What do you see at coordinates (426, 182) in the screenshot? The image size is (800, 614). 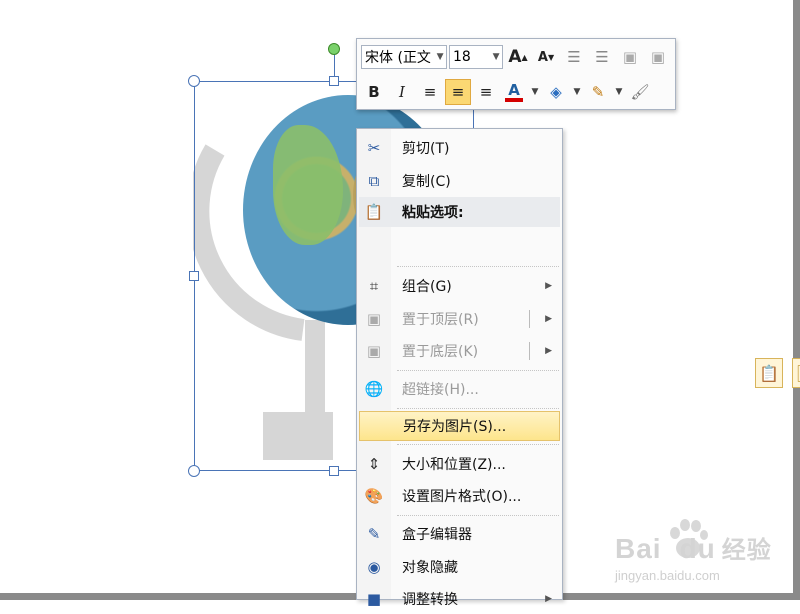 I see `menu-label: 复制(C)` at bounding box center [426, 182].